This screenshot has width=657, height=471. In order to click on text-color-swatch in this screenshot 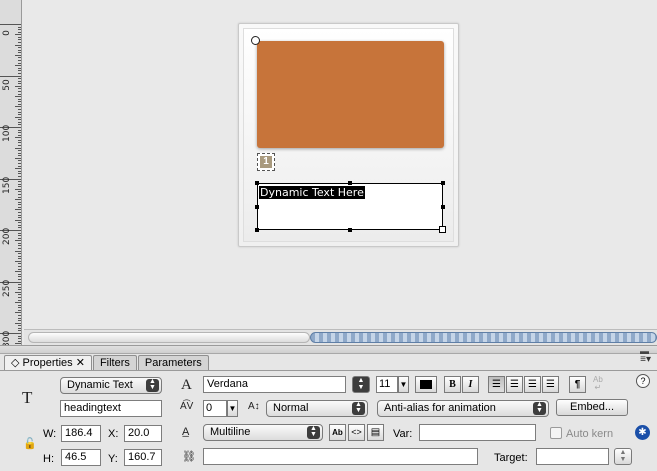, I will do `click(426, 384)`.